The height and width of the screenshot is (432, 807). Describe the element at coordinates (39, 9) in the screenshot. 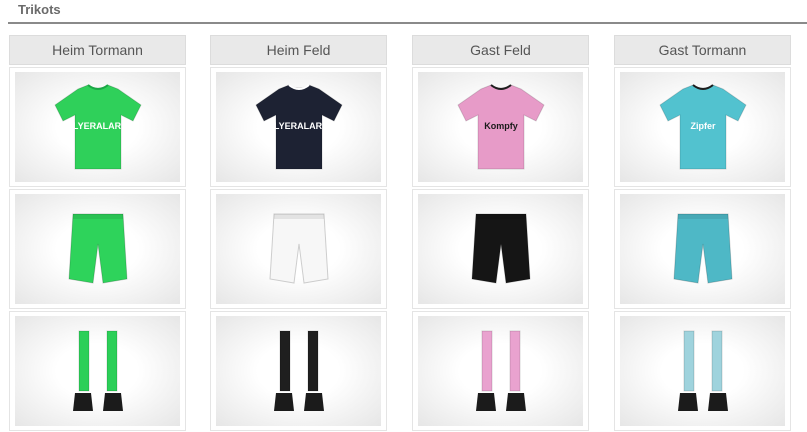

I see `section-title: Trikots` at that location.